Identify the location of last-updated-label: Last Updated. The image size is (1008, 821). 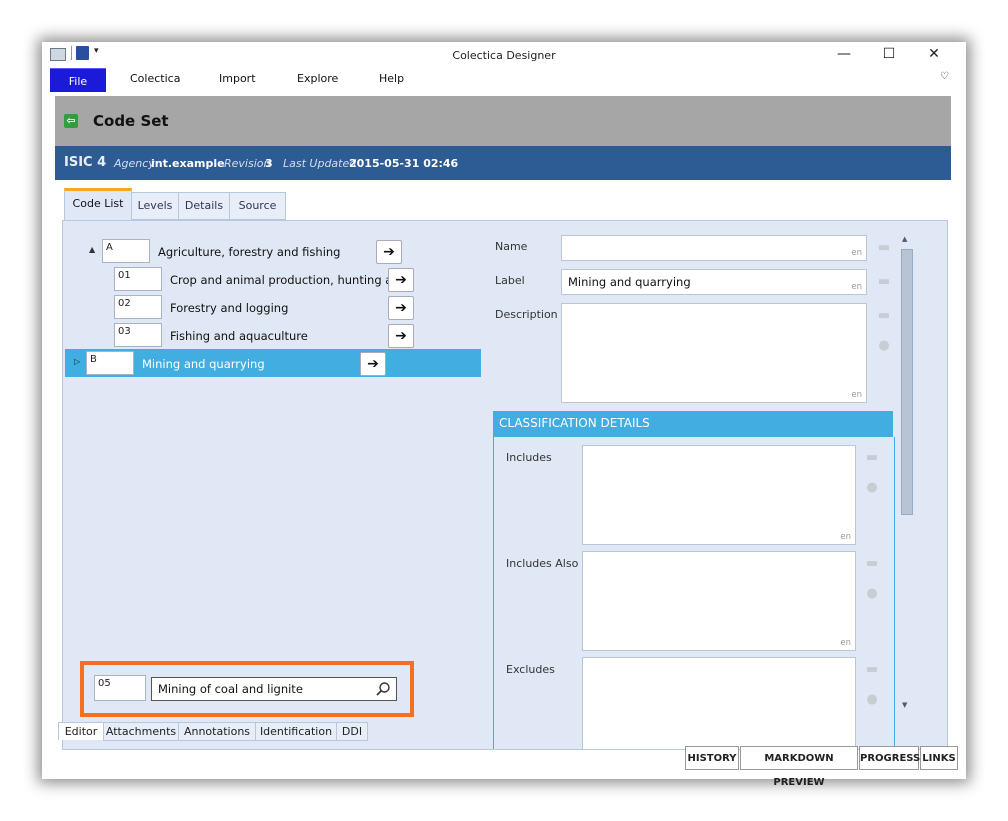
(320, 163).